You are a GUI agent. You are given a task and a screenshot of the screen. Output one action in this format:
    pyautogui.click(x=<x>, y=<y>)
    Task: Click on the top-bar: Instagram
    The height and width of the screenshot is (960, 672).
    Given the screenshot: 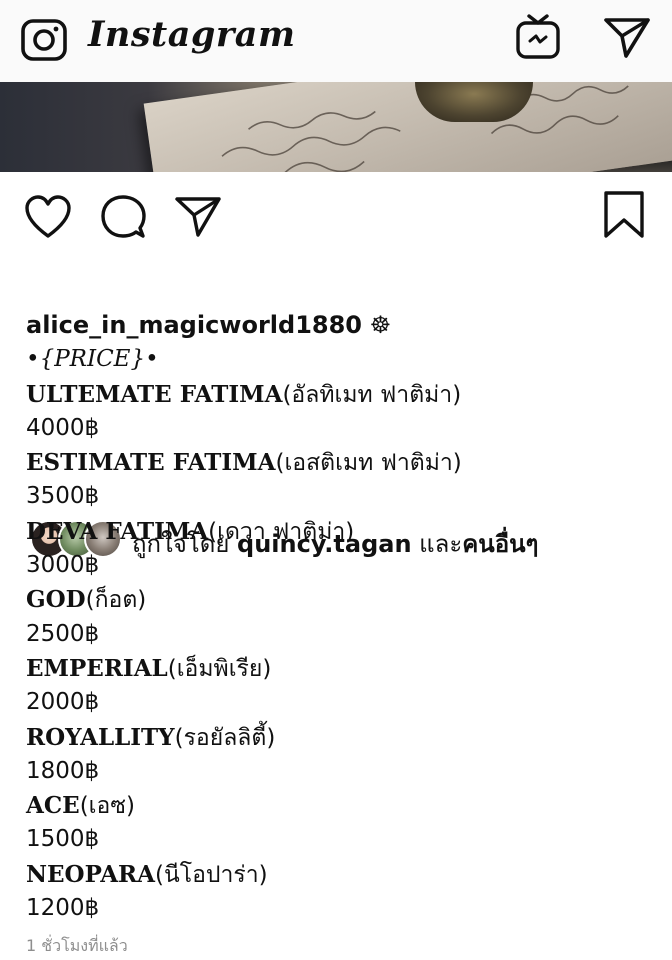 What is the action you would take?
    pyautogui.click(x=336, y=41)
    